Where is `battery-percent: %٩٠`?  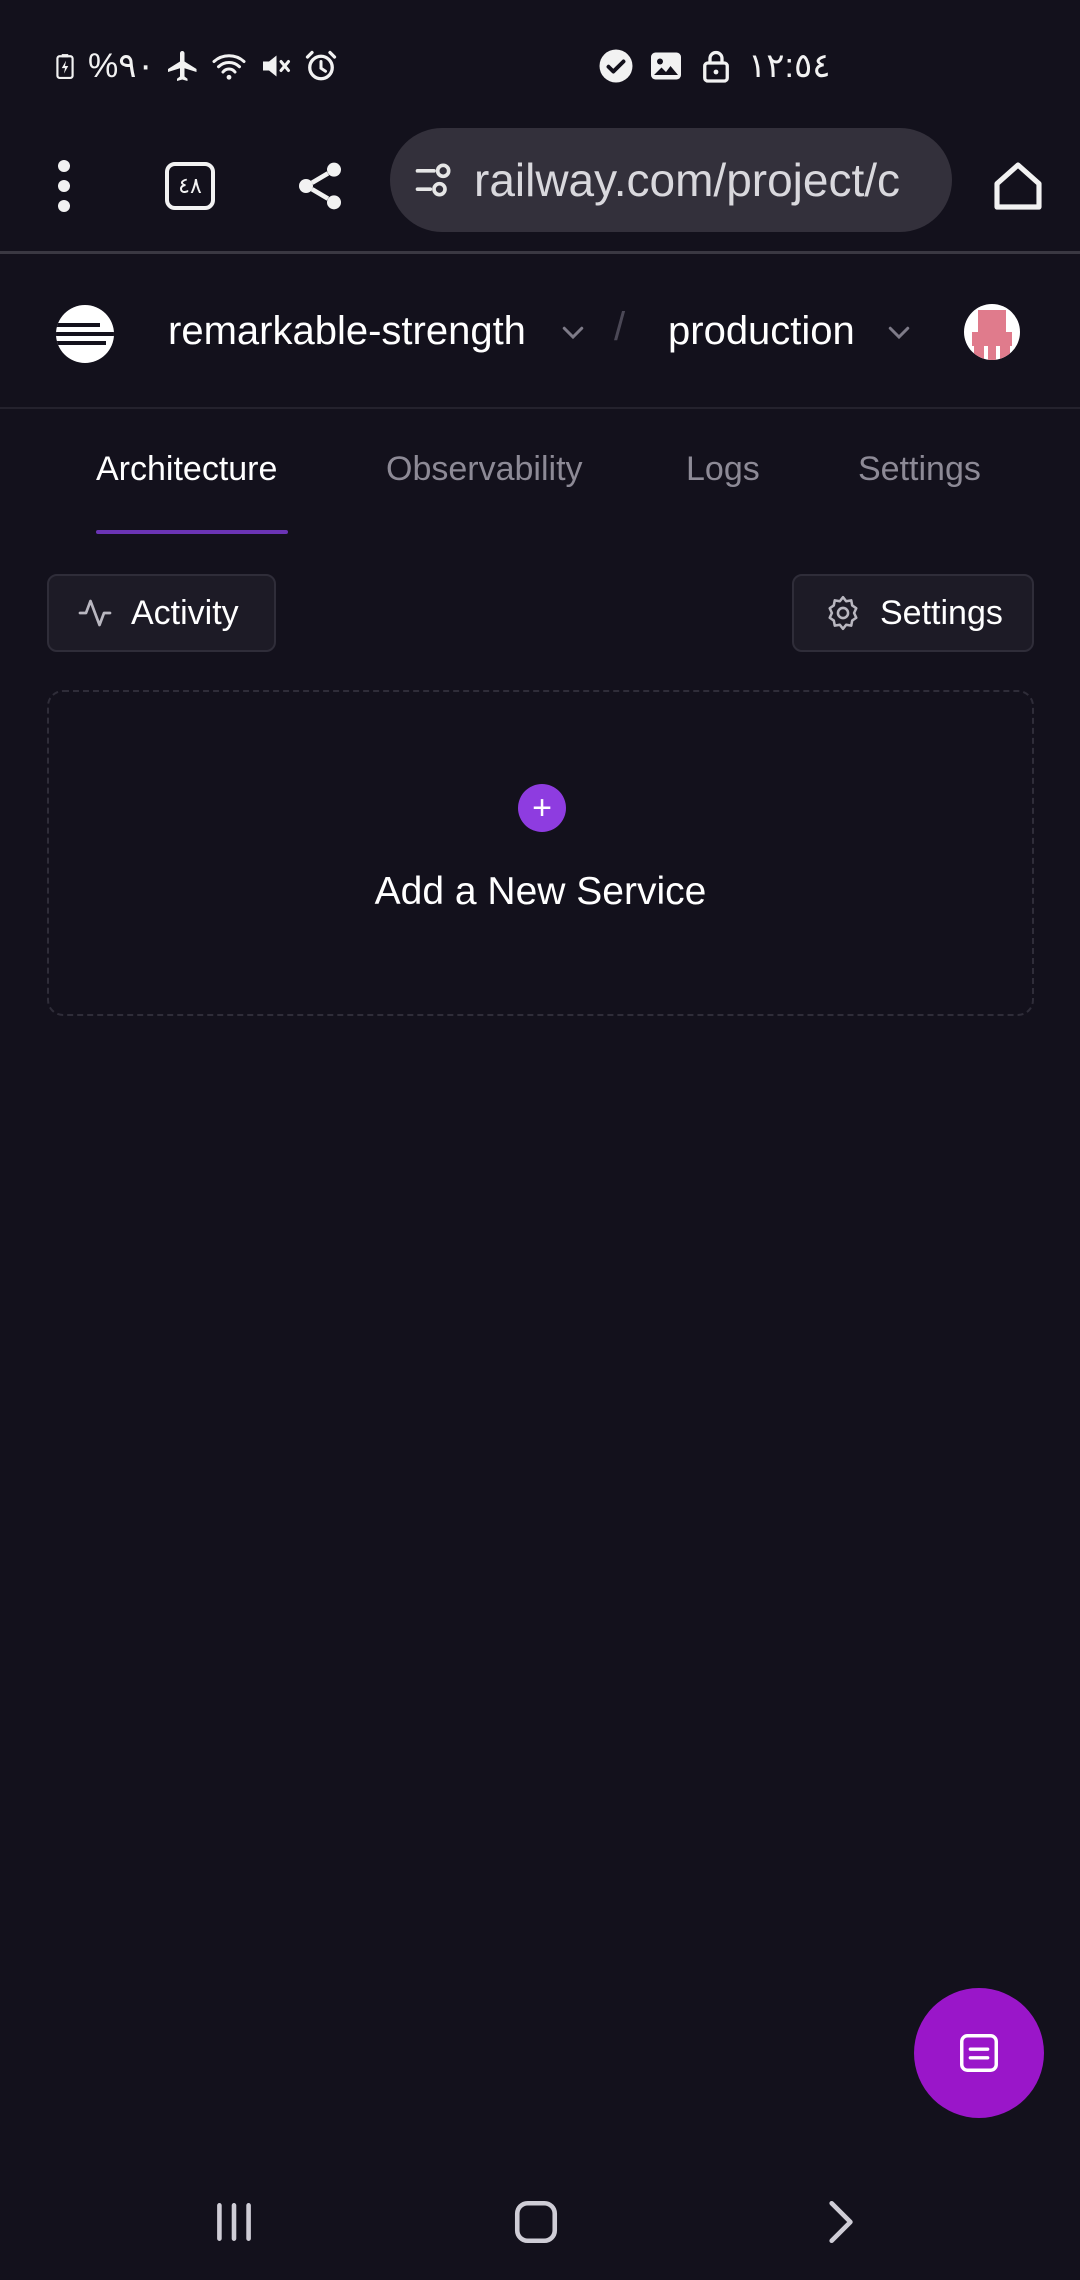
battery-percent: %٩٠ is located at coordinates (121, 66).